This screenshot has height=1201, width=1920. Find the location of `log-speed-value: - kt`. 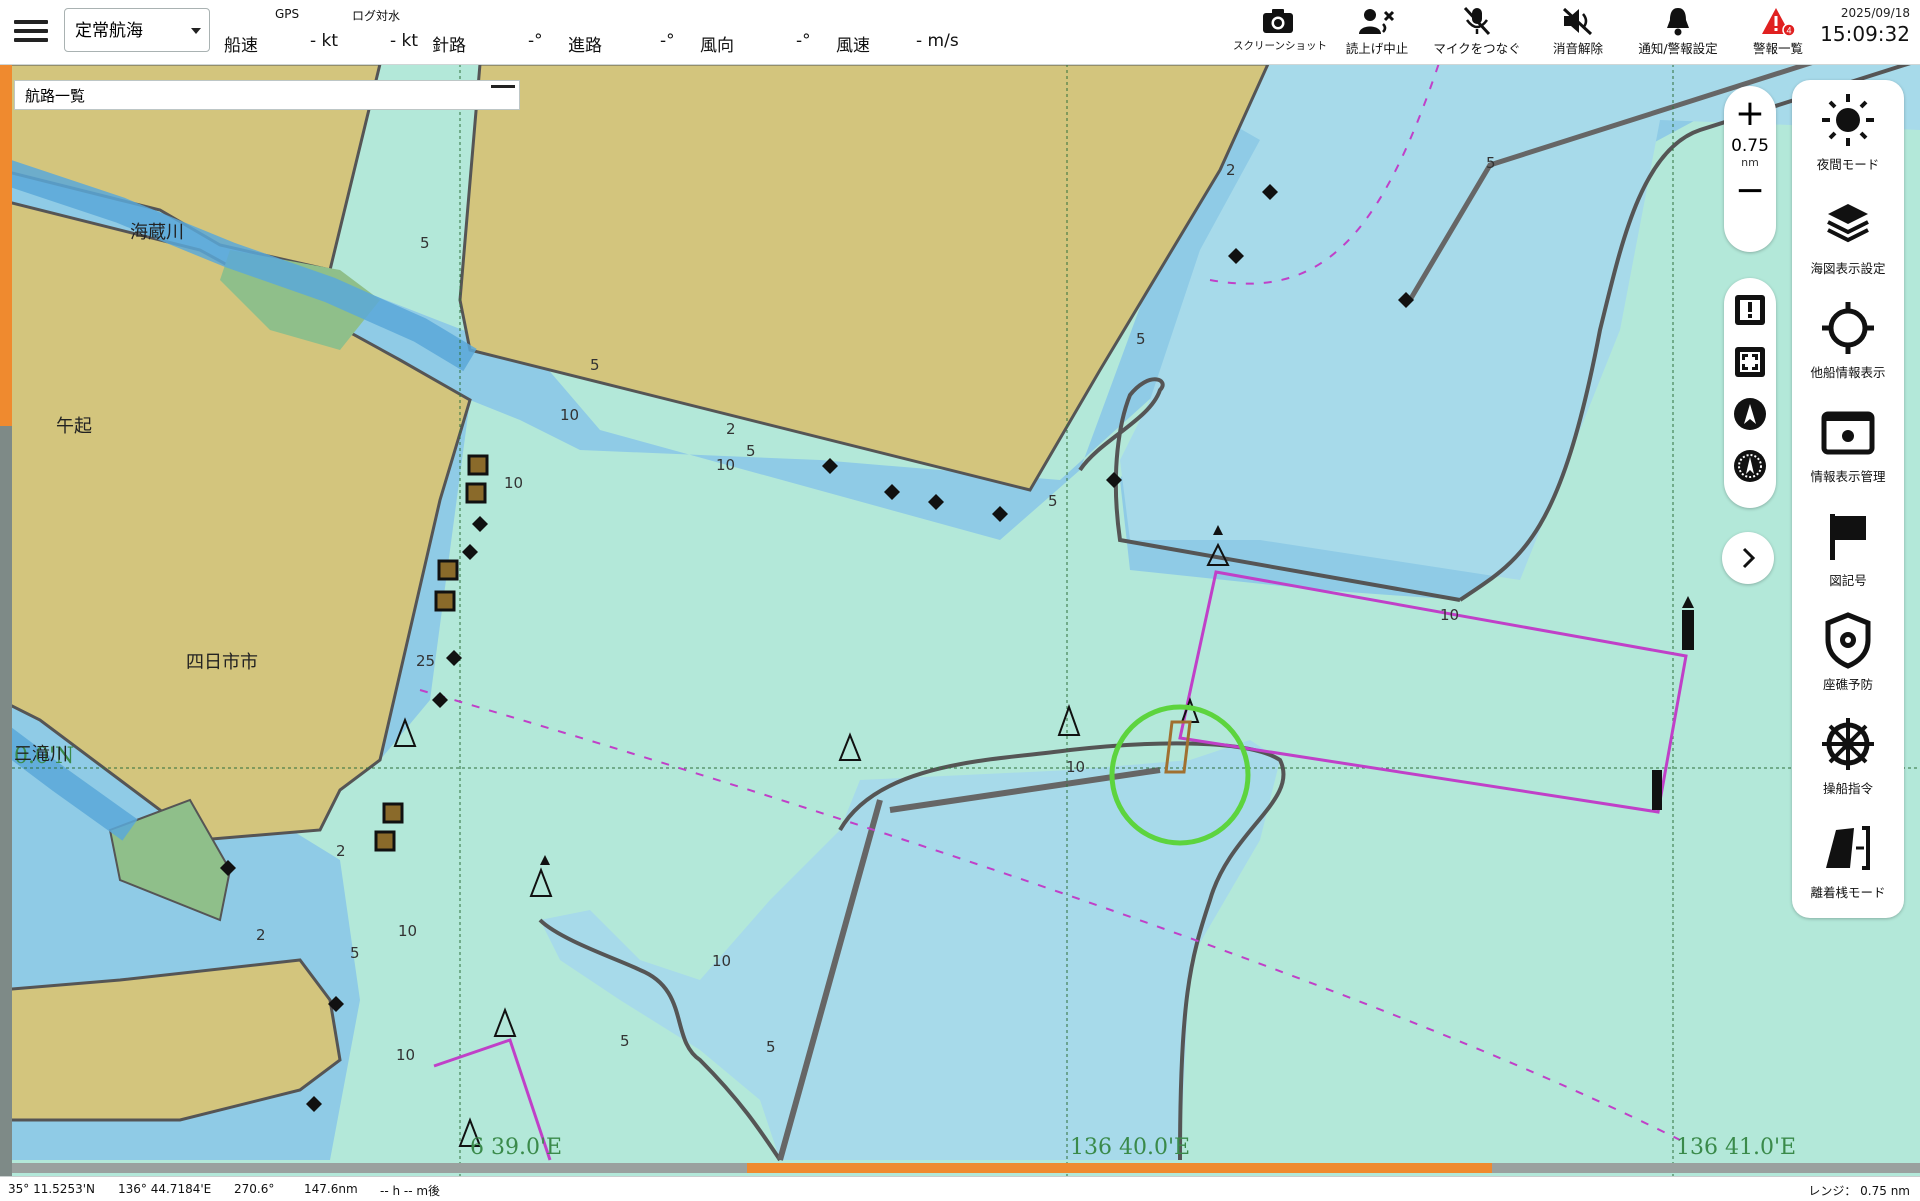

log-speed-value: - kt is located at coordinates (404, 41).